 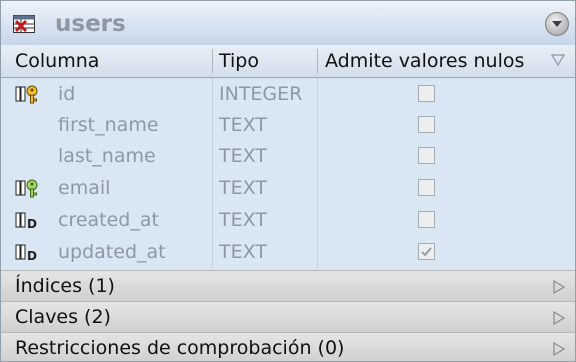 I want to click on table-row: last_name TEXT, so click(x=288, y=156).